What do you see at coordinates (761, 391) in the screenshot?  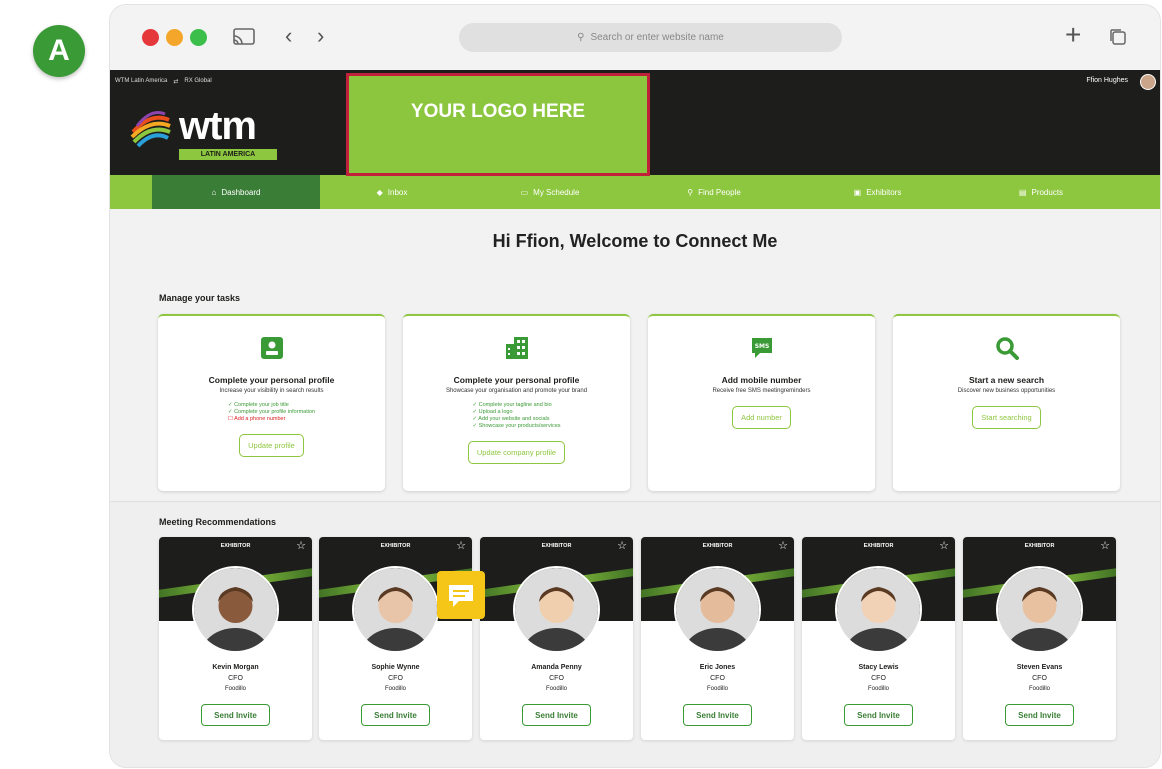 I see `task-description: Receive free SMS meetingreminders` at bounding box center [761, 391].